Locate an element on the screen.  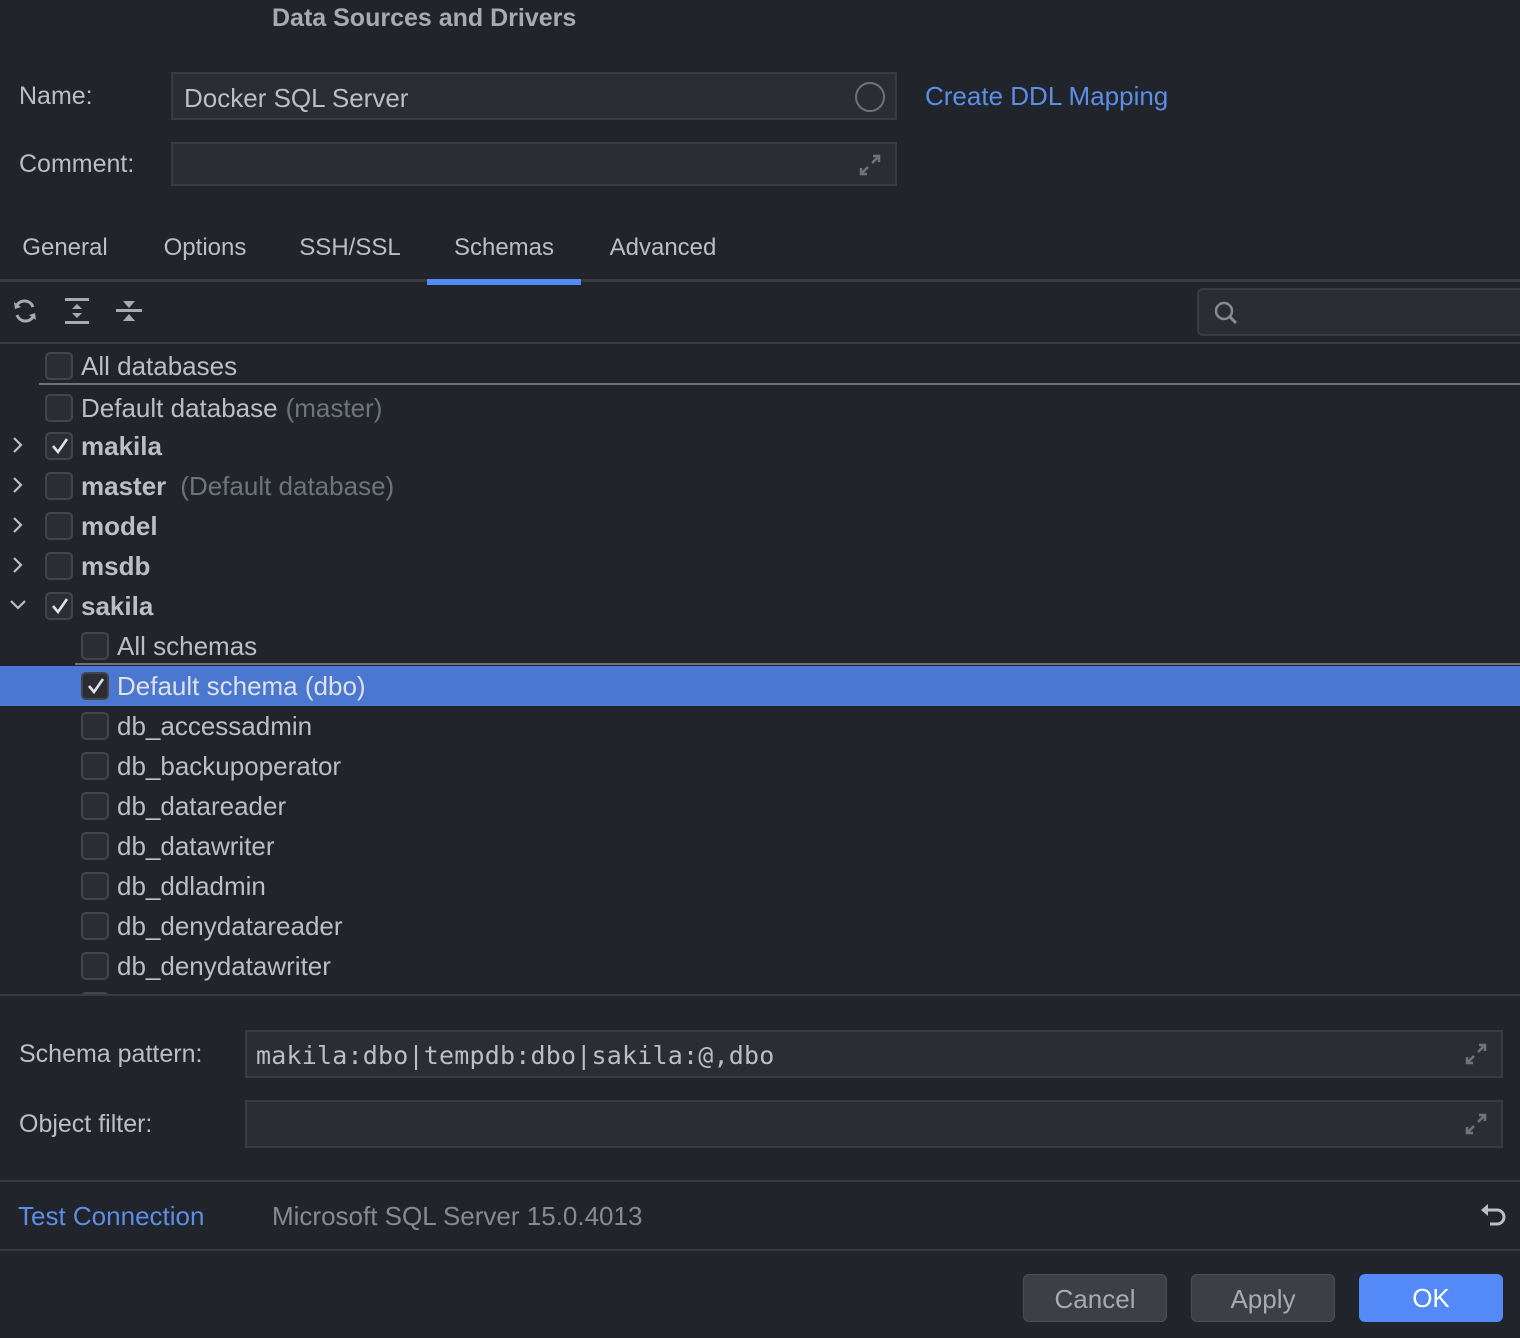
cancel-button: Cancel is located at coordinates (1095, 1298).